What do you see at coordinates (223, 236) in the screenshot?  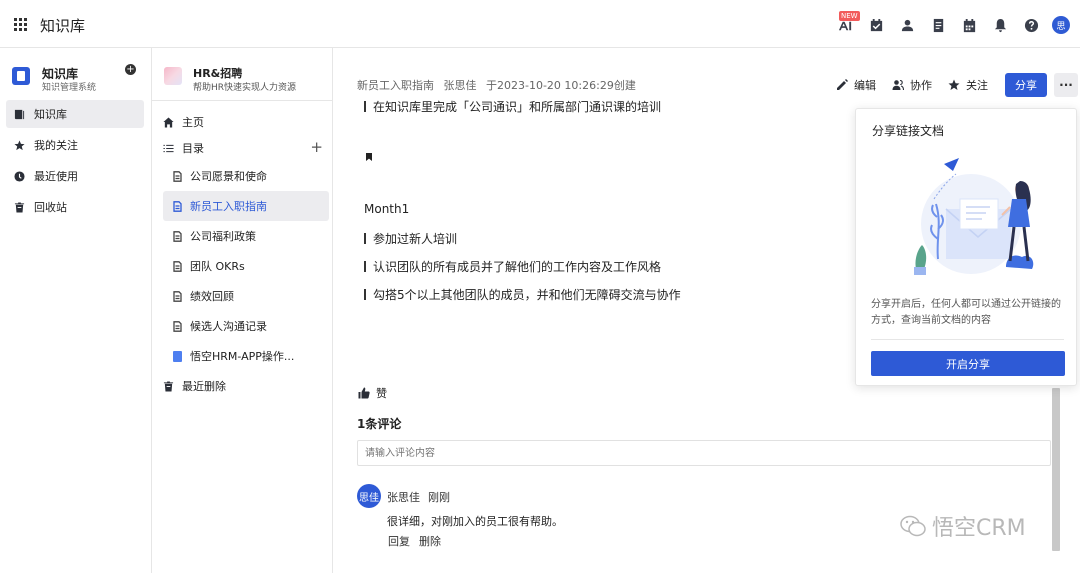 I see `tree-doc-label: 公司福利政策` at bounding box center [223, 236].